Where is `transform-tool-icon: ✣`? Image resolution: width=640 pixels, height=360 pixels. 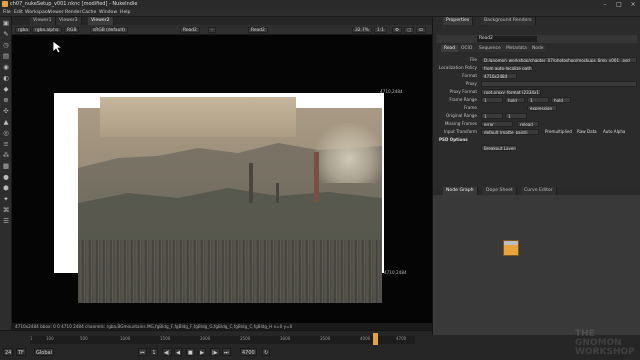 transform-tool-icon: ✣ is located at coordinates (6, 111).